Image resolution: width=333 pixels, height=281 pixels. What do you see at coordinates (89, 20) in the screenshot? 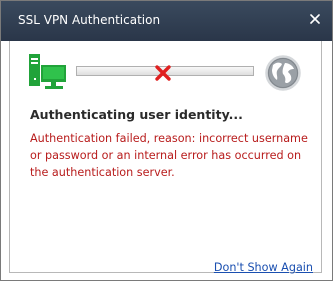
I see `dialog-title: SSL VPN Authentication` at bounding box center [89, 20].